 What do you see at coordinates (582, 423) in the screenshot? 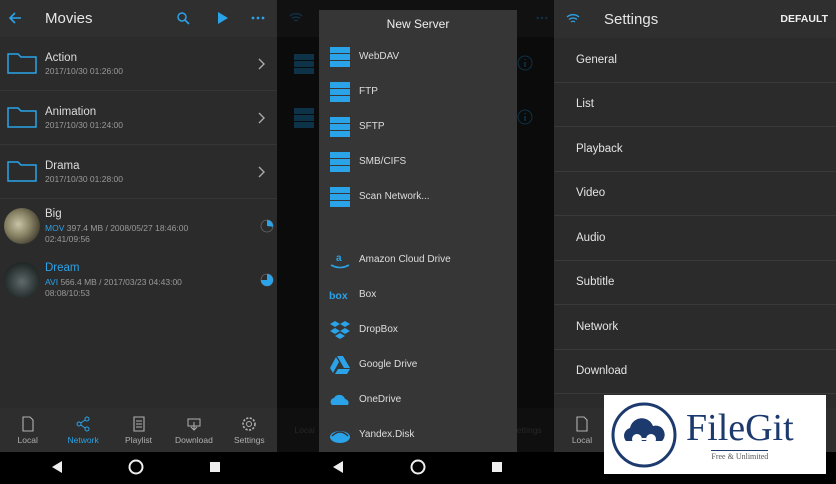
I see `file-icon` at bounding box center [582, 423].